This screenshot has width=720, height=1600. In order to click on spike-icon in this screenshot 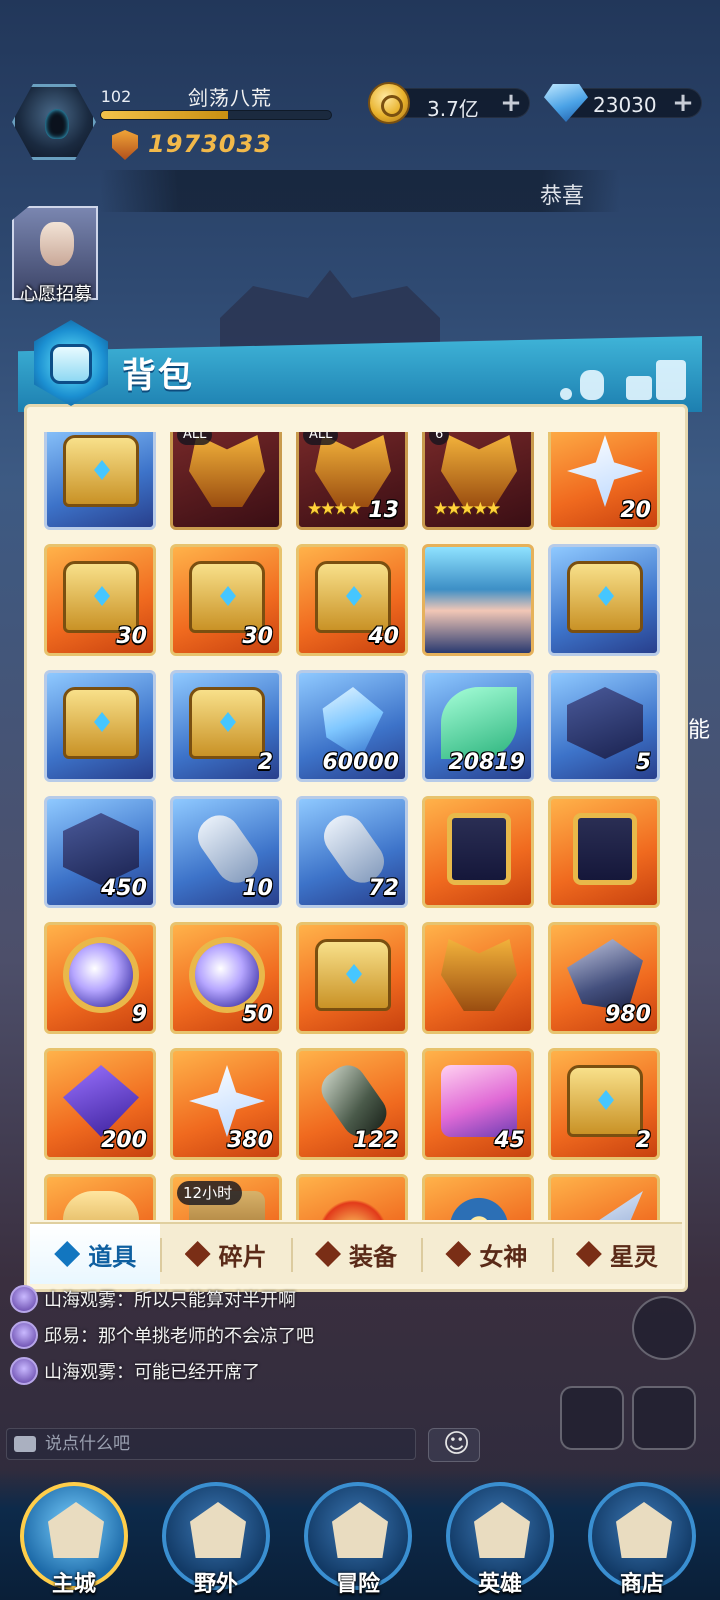, I will do `click(605, 1205)`.